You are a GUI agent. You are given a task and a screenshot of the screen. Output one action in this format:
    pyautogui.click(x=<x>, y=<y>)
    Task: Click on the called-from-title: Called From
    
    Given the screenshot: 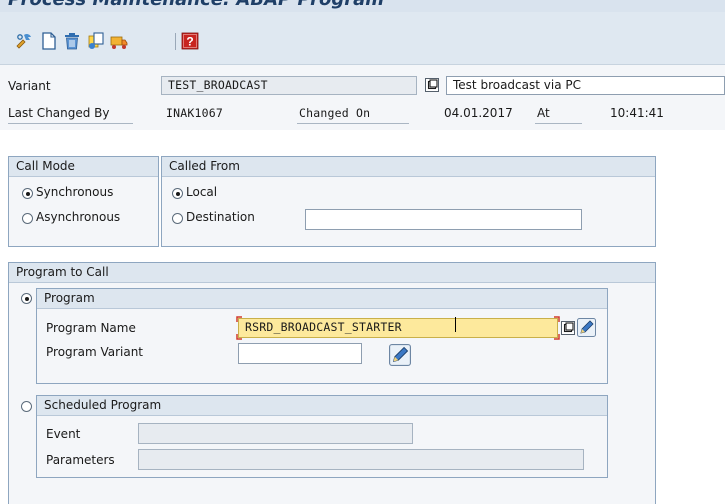 What is the action you would take?
    pyautogui.click(x=204, y=166)
    